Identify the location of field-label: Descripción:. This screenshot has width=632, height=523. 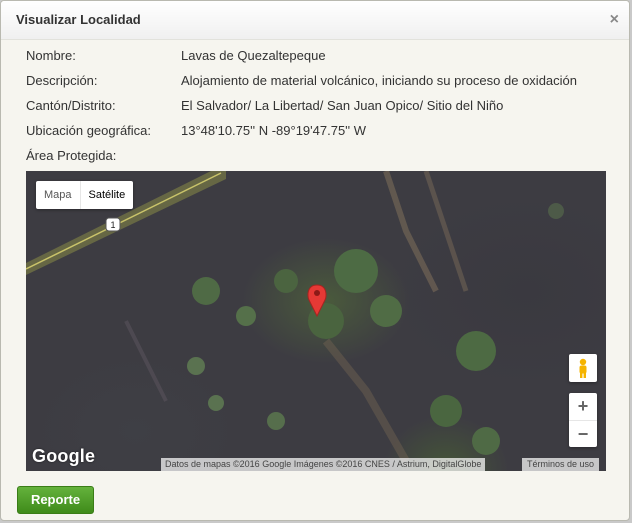
(62, 80).